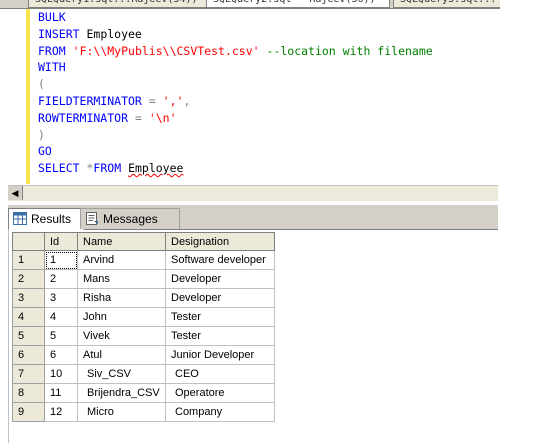  Describe the element at coordinates (166, 50) in the screenshot. I see `code-token: 'F:\\MyPublis\\CSVTest.csv'` at that location.